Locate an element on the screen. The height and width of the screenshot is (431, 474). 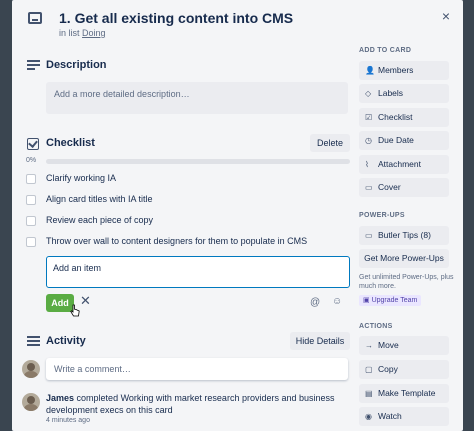
checklist-progress-bar is located at coordinates (198, 161).